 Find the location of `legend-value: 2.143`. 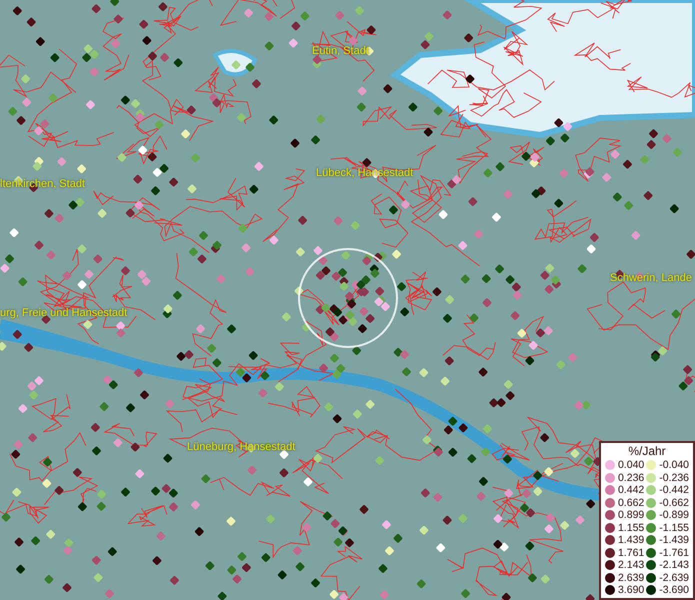

legend-value: 2.143 is located at coordinates (631, 565).